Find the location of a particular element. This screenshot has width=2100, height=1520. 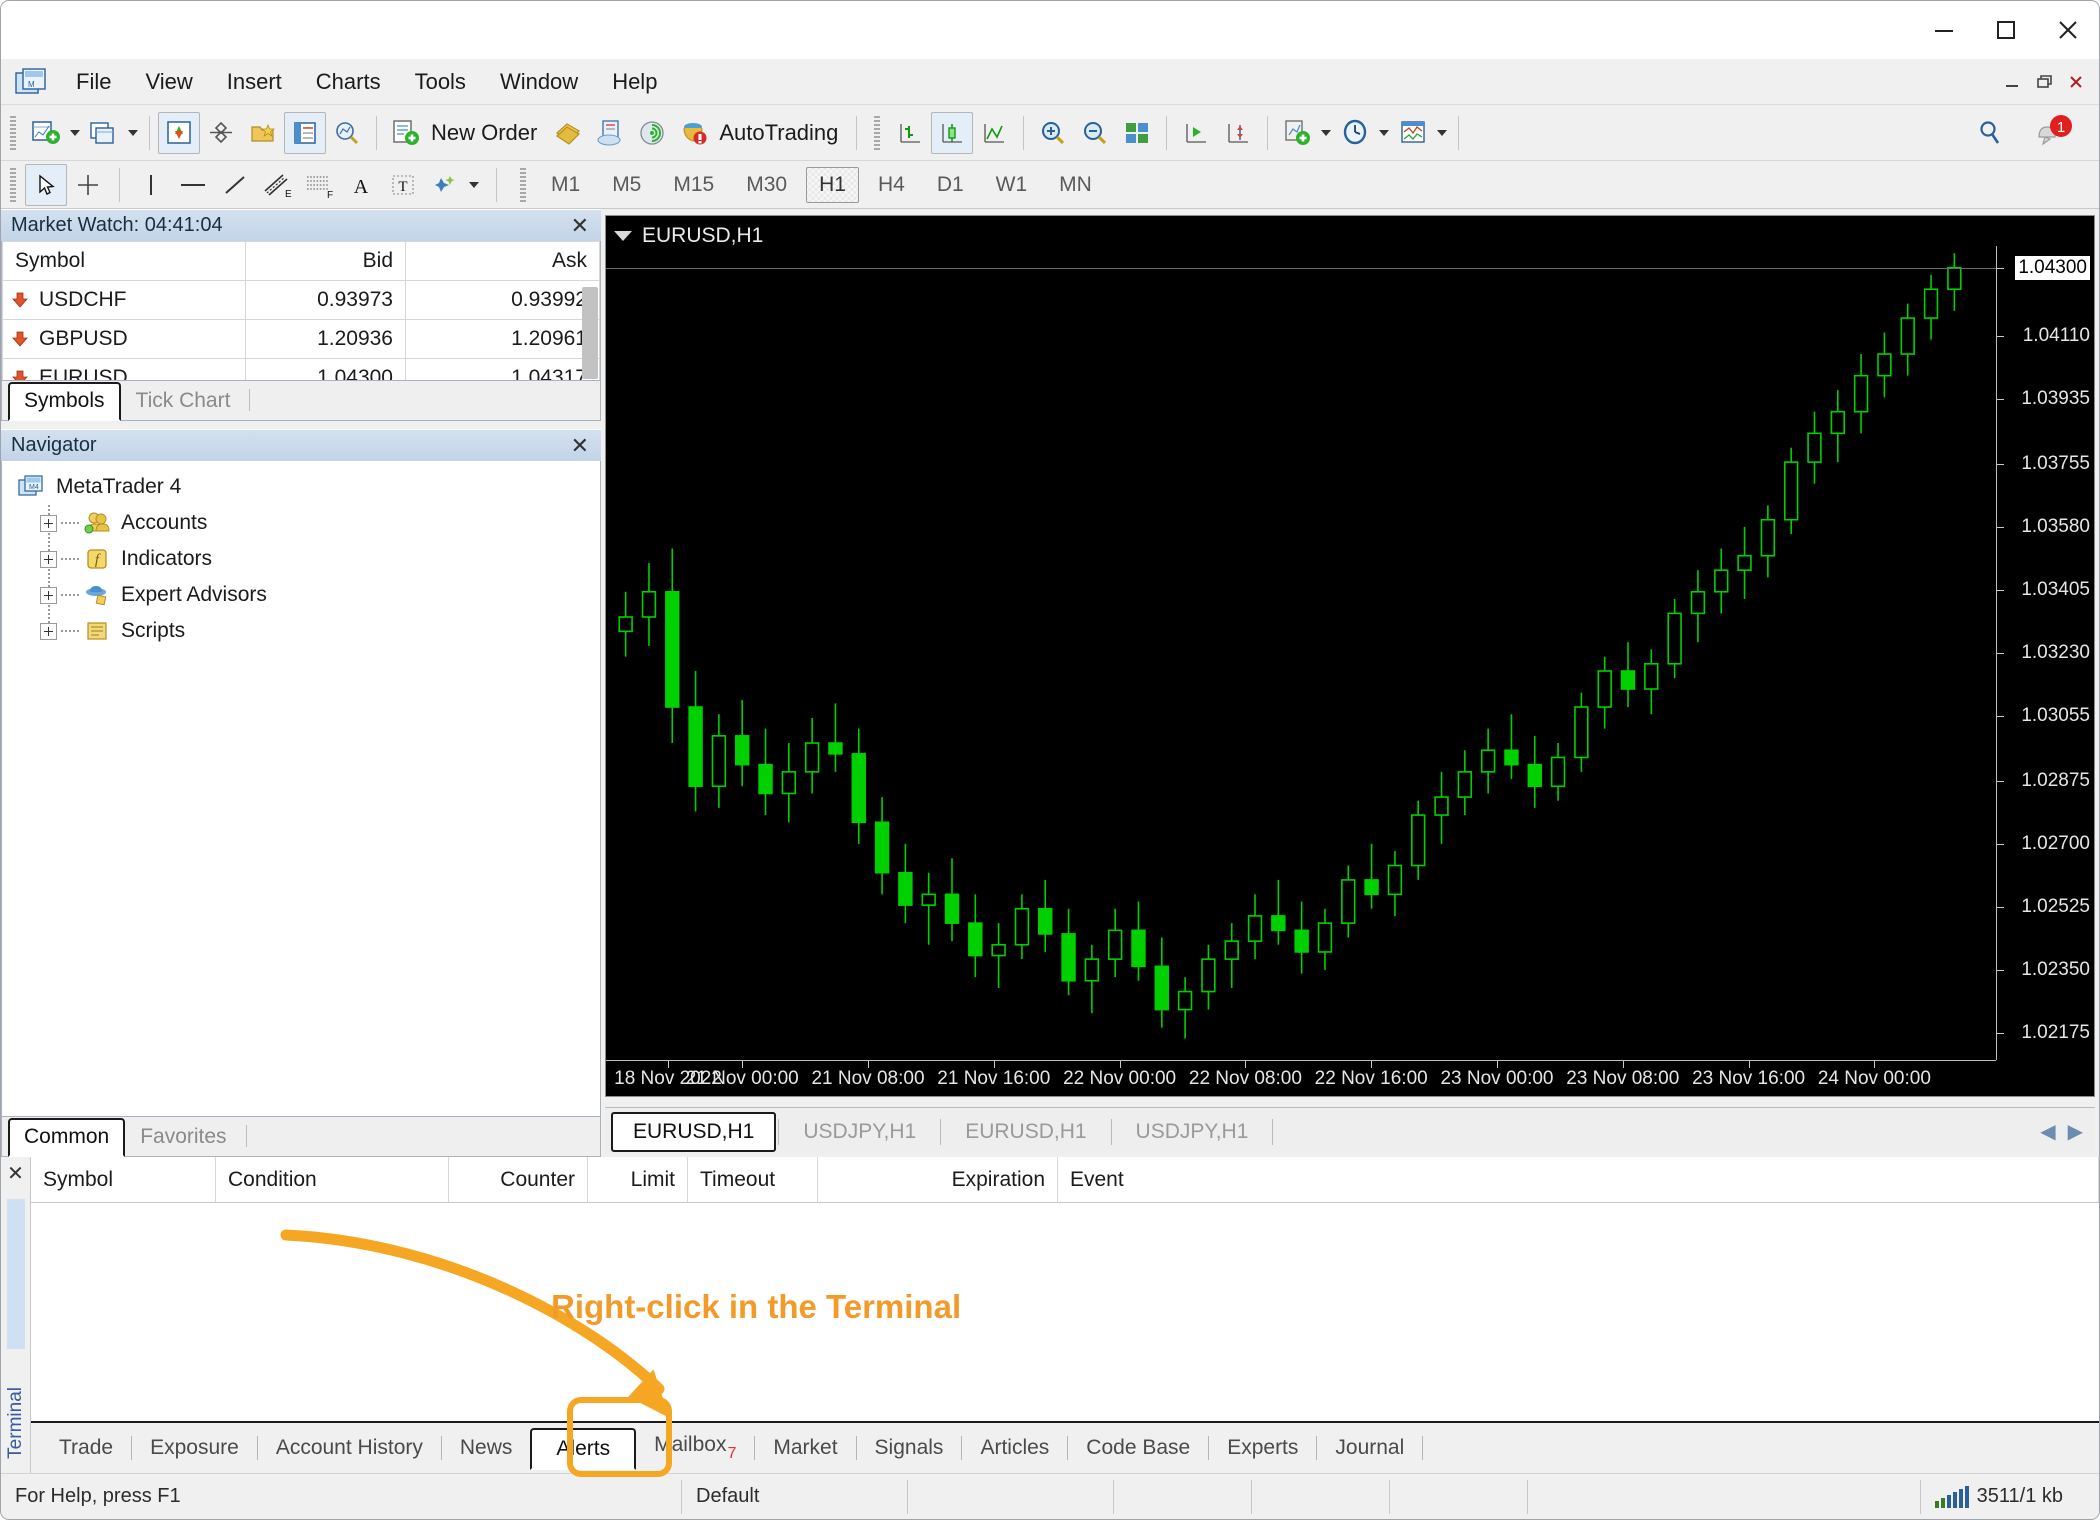

timeframe-mn: MN is located at coordinates (1075, 185).